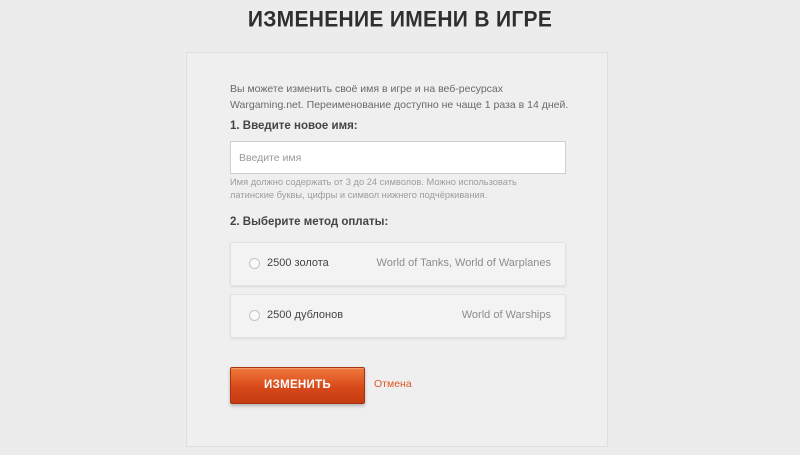 The width and height of the screenshot is (800, 455). What do you see at coordinates (298, 263) in the screenshot?
I see `payment-option-label: 2500 золота` at bounding box center [298, 263].